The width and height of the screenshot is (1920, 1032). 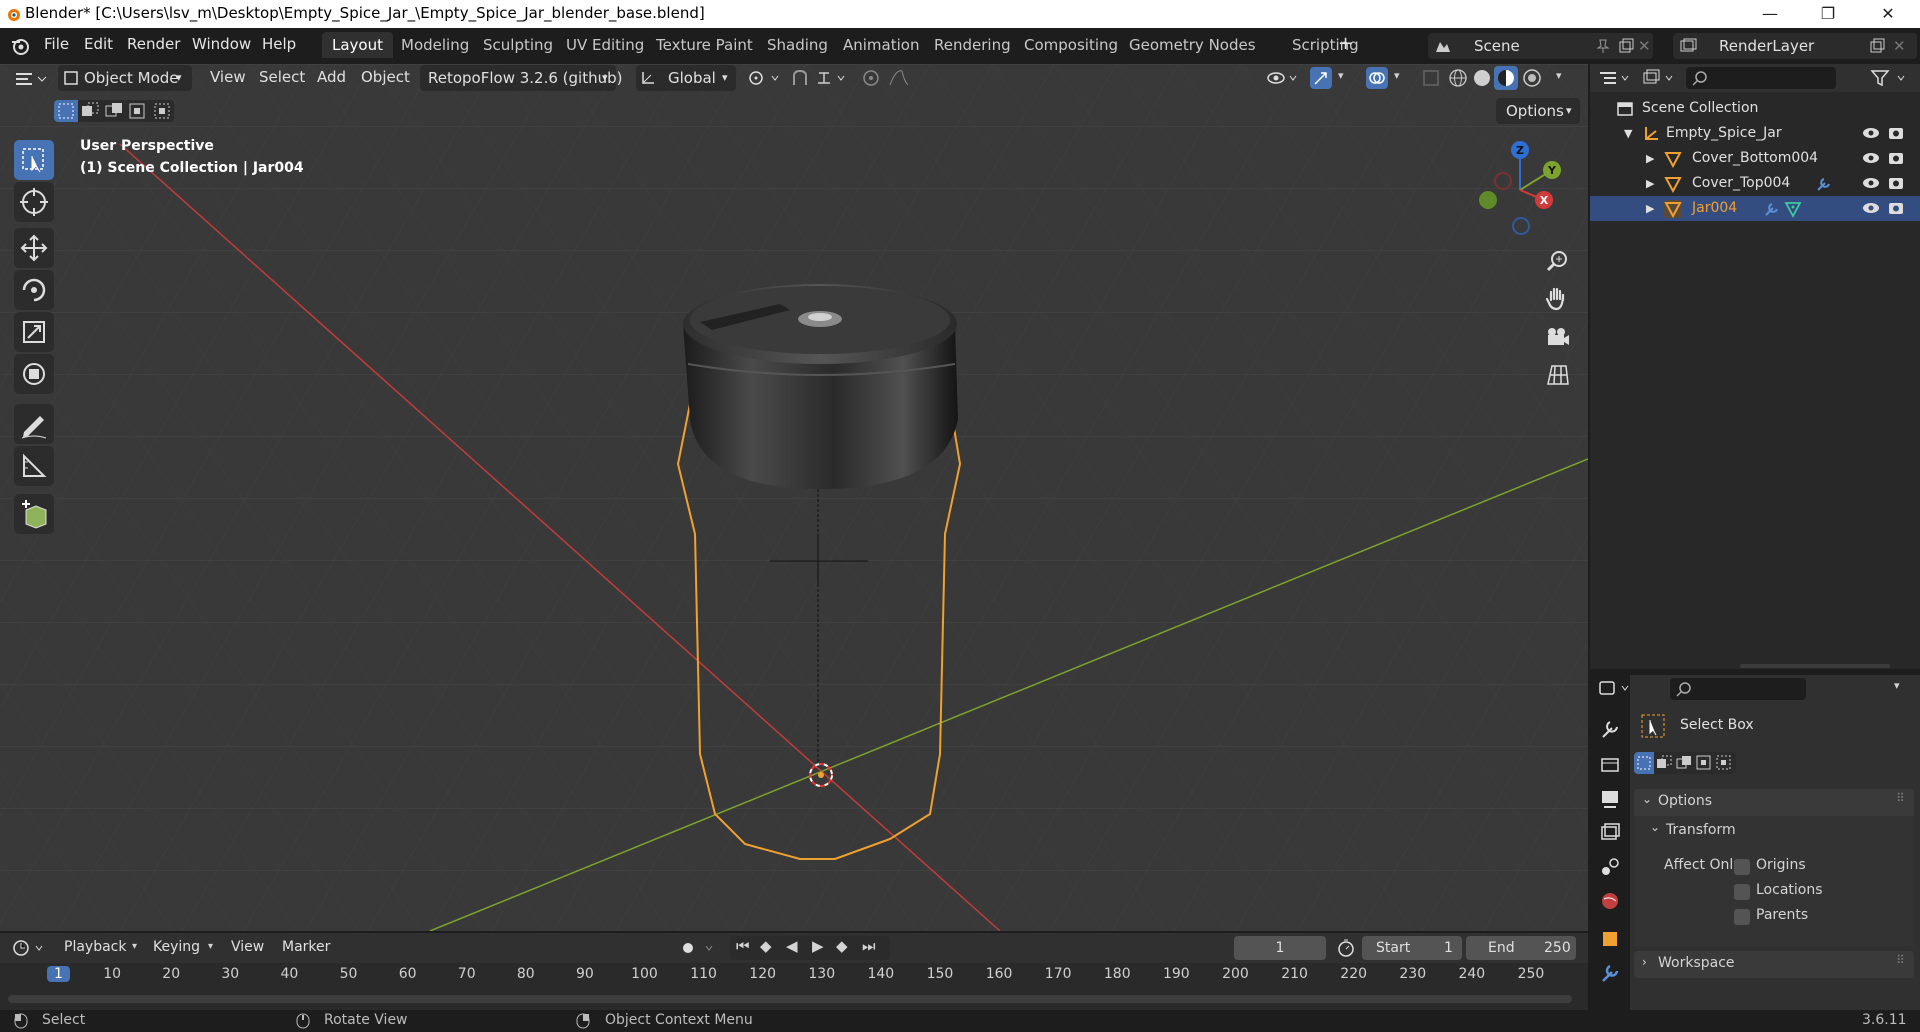 I want to click on tool-select-box, so click(x=34, y=160).